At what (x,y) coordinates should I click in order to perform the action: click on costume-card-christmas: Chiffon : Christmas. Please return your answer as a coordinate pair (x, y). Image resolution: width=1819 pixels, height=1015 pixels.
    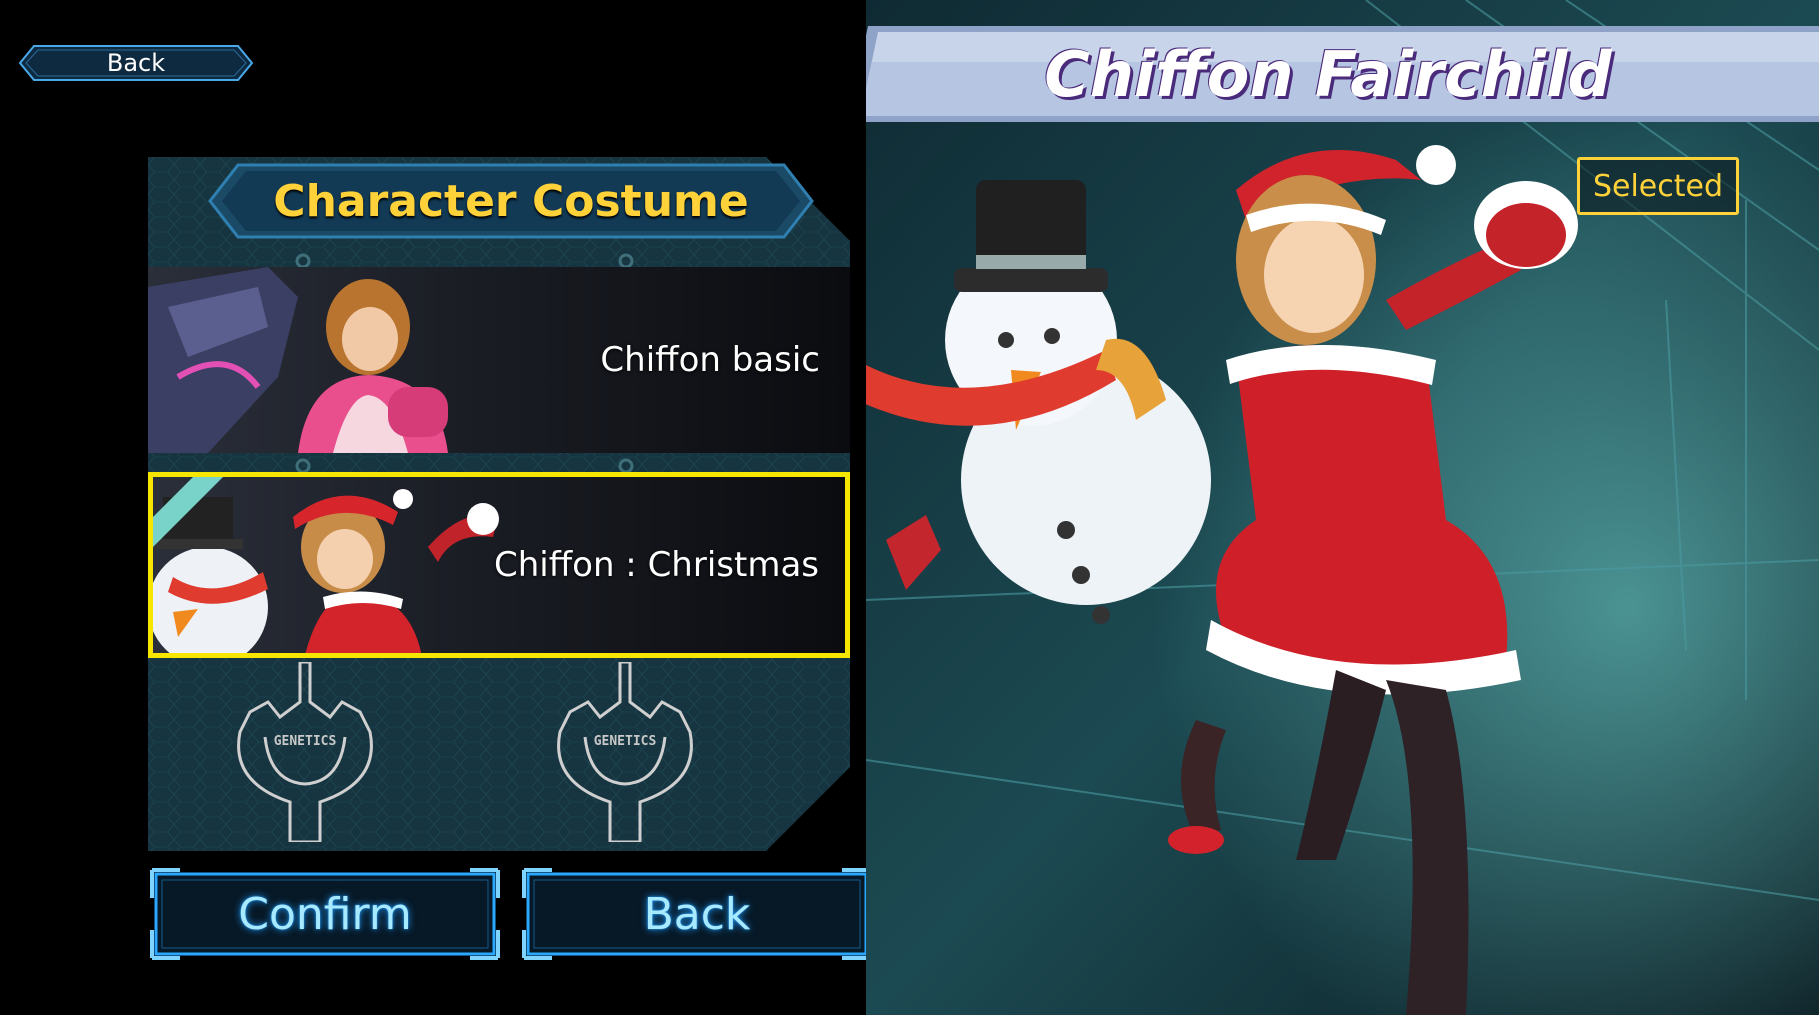
    Looking at the image, I should click on (499, 565).